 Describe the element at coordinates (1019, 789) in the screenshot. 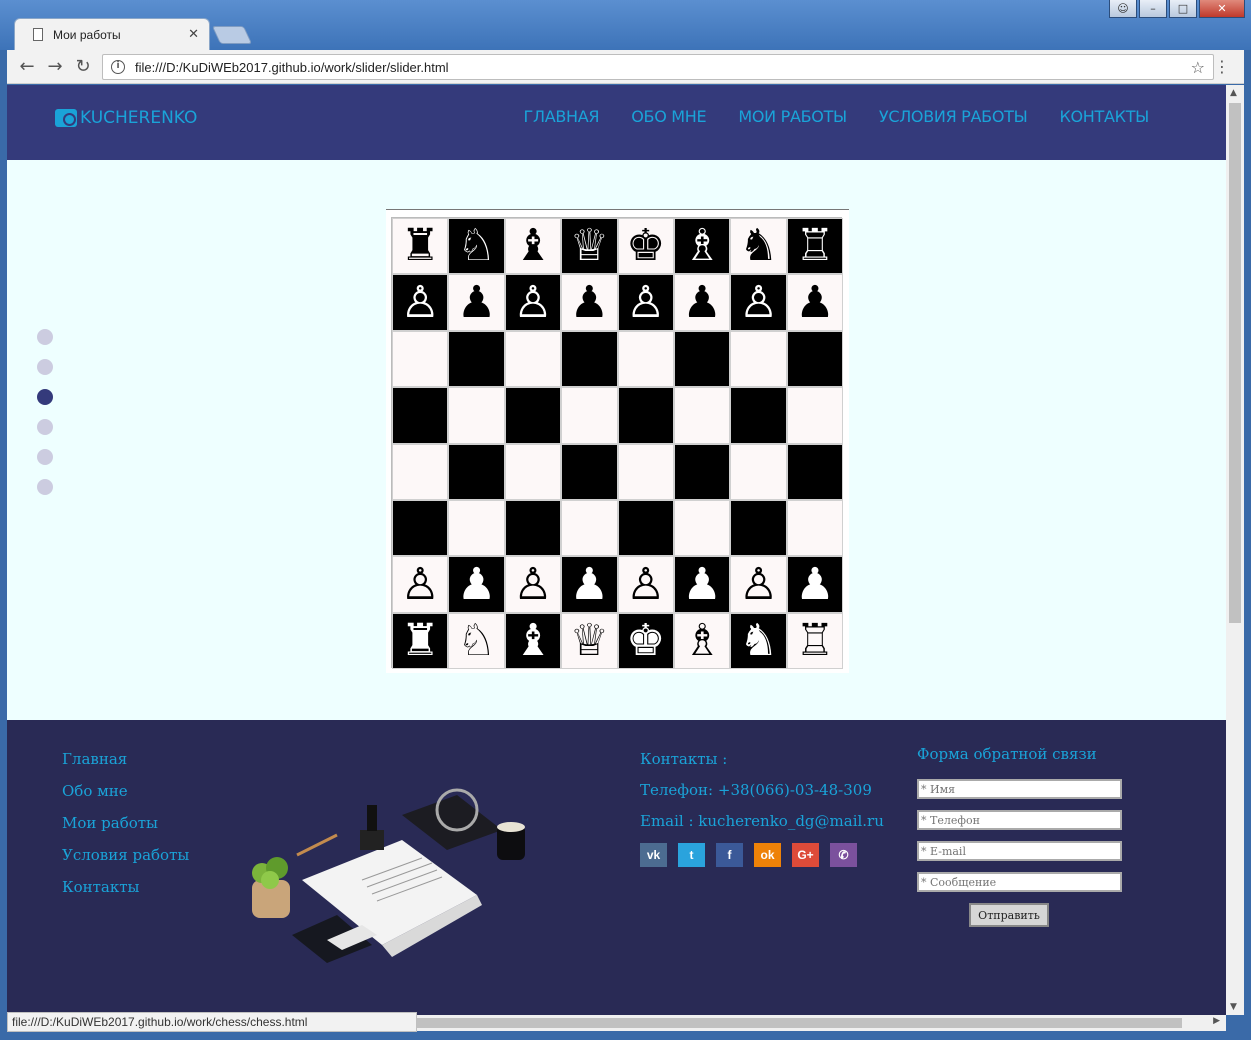

I see `name-field` at that location.